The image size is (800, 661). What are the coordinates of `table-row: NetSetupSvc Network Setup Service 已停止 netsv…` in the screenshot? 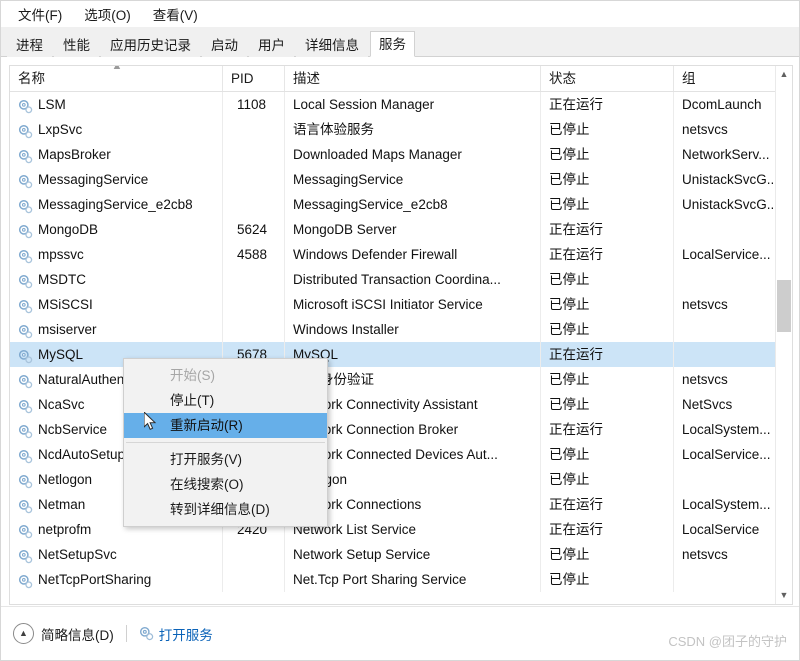 It's located at (393, 554).